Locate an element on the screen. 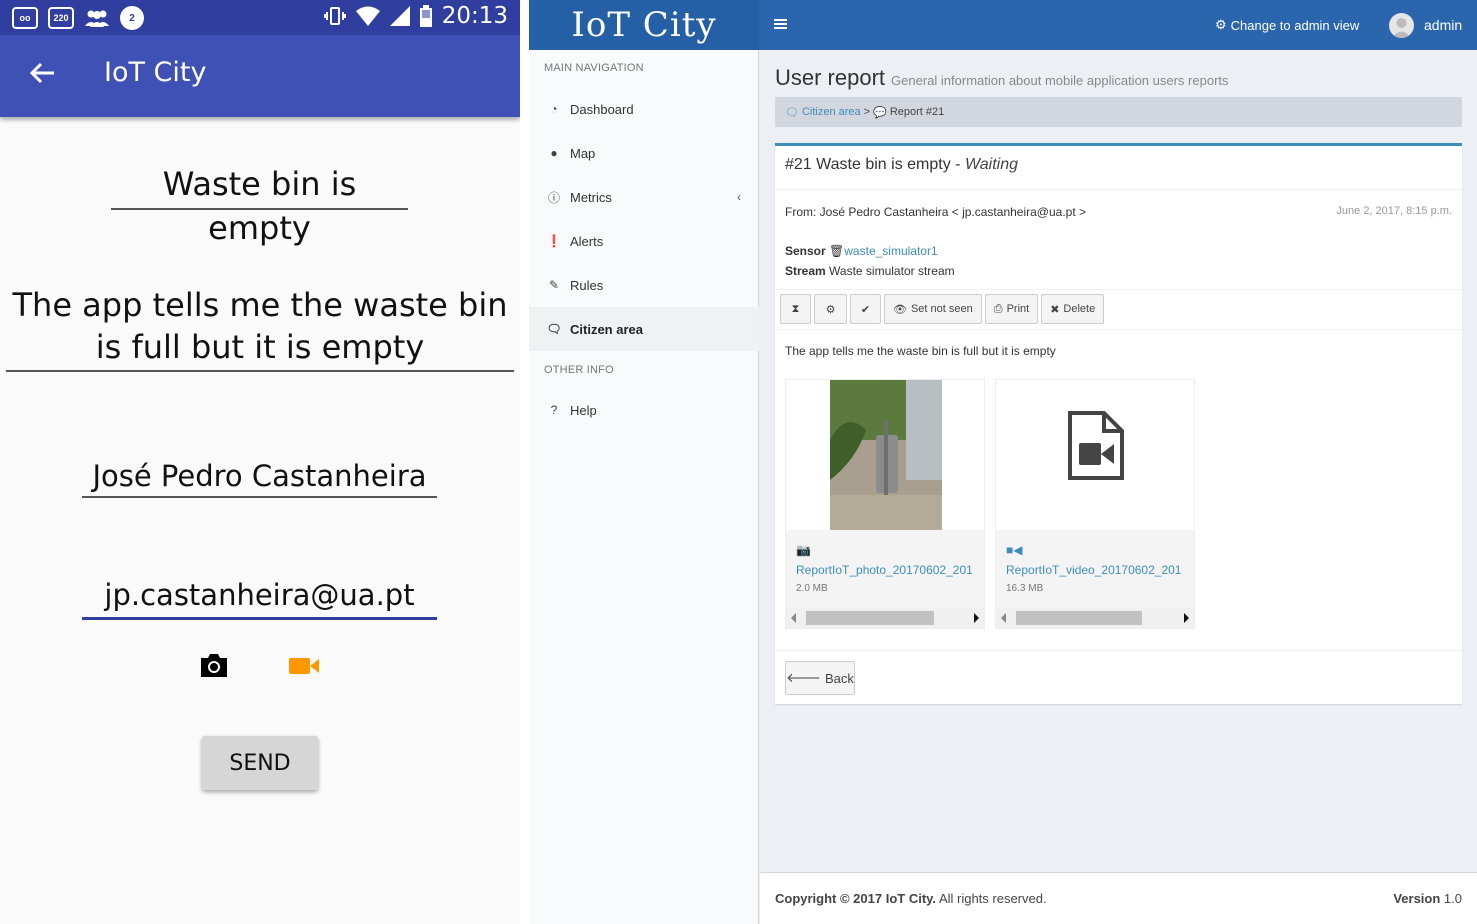  reporter-name-field: José Pedro Castanheira is located at coordinates (259, 477).